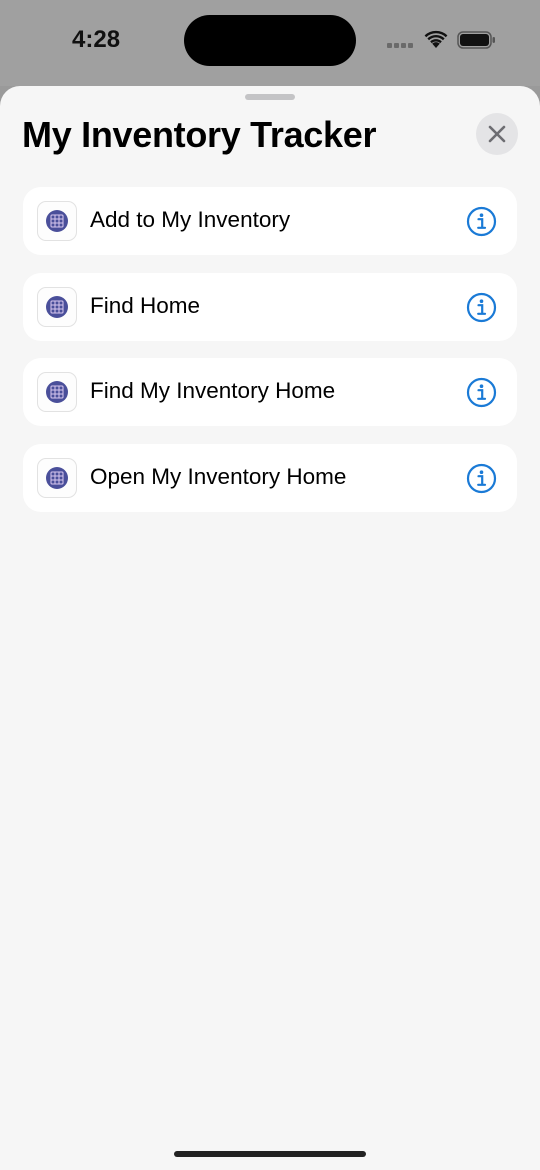 This screenshot has height=1170, width=540. I want to click on shortcut-row-find-home: Find Home, so click(270, 306).